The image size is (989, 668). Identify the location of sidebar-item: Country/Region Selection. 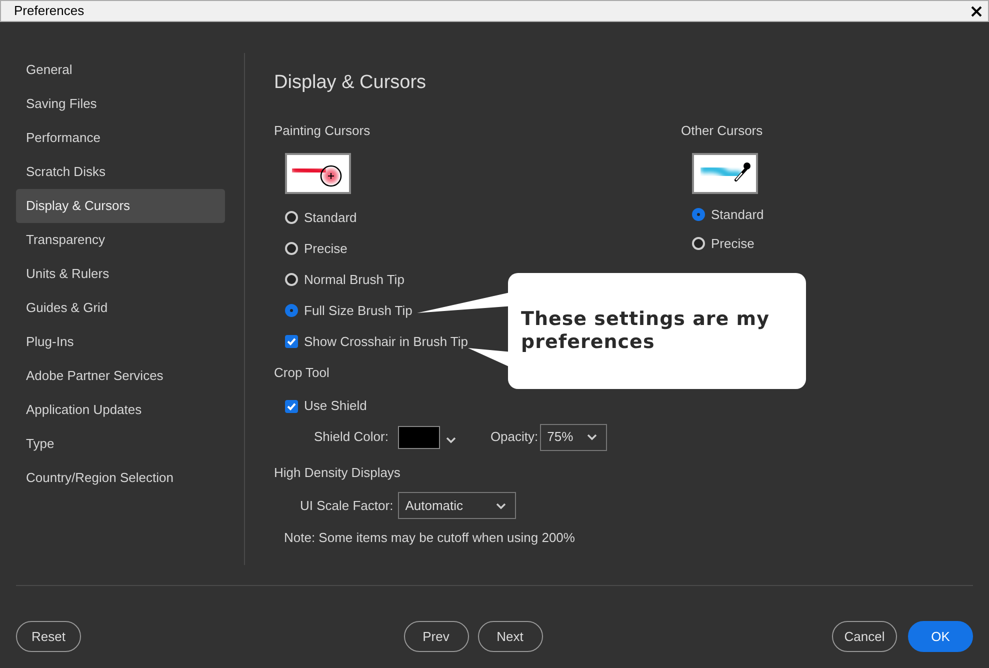
(120, 478).